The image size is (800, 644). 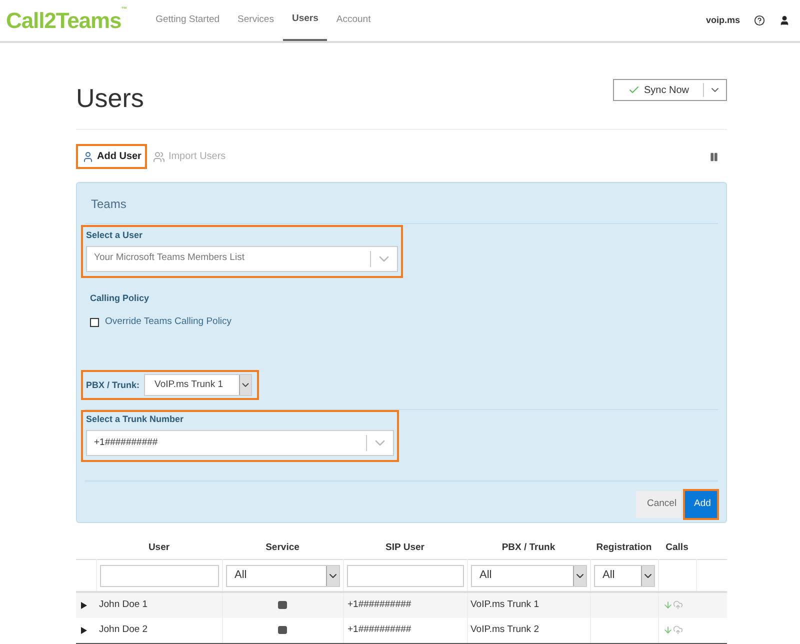 What do you see at coordinates (701, 504) in the screenshot?
I see `add-button: Add` at bounding box center [701, 504].